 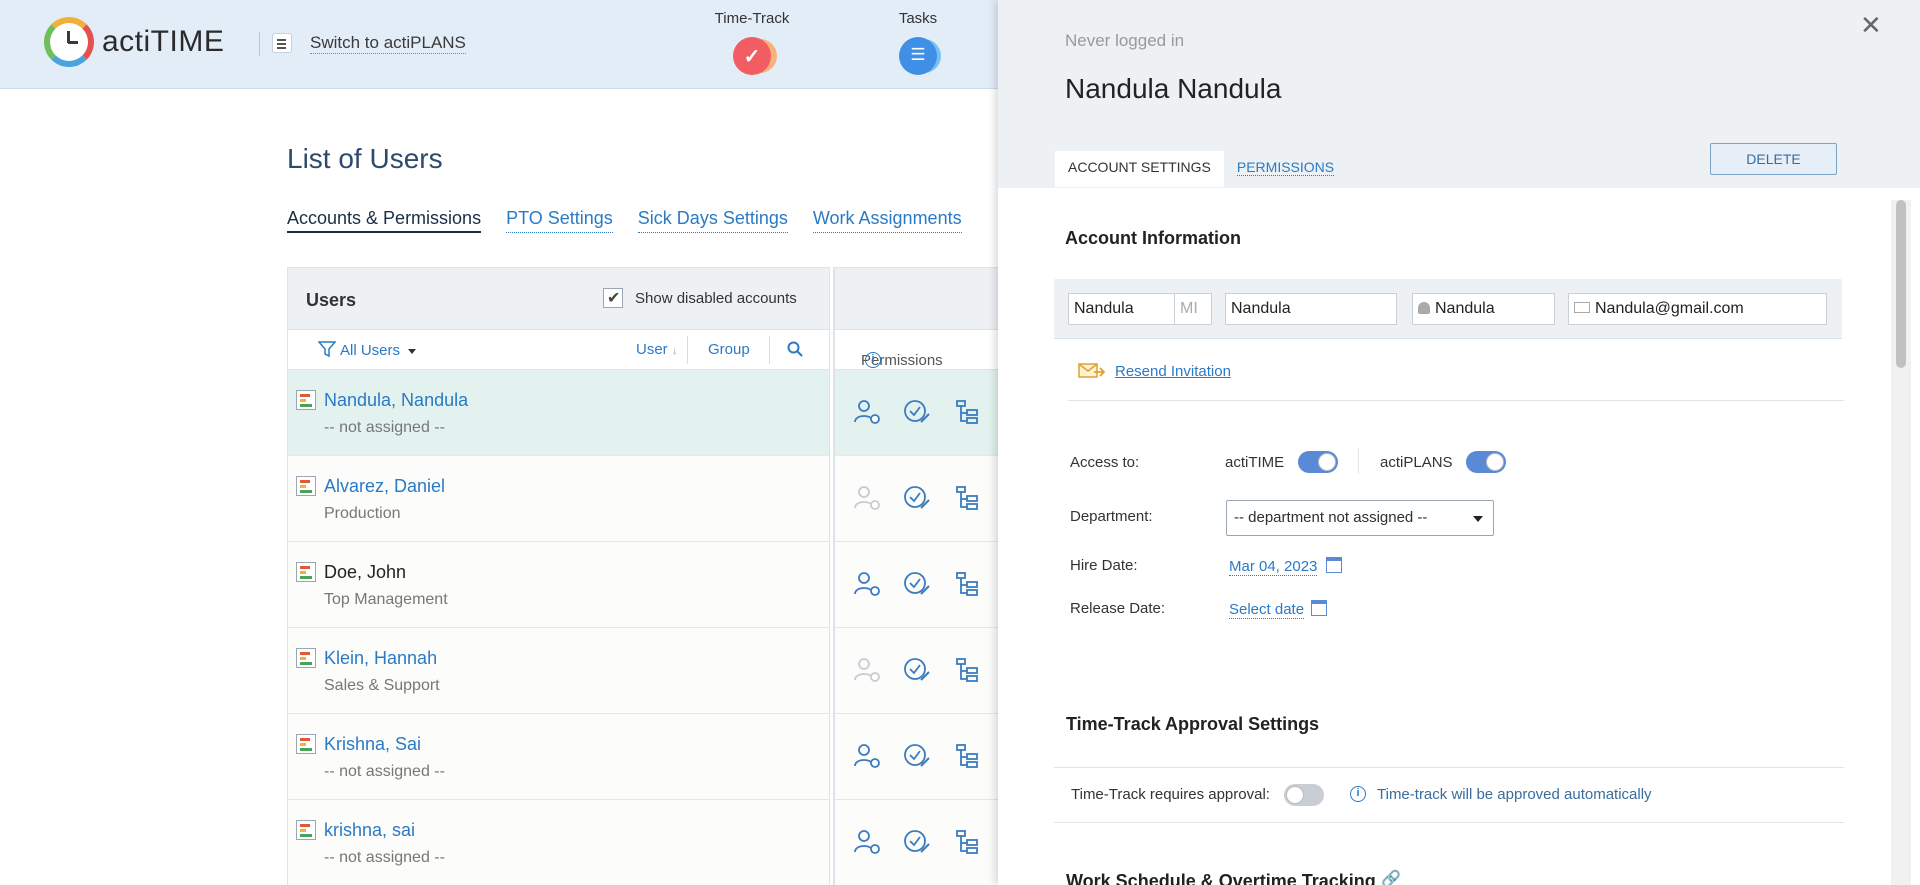 What do you see at coordinates (380, 658) in the screenshot?
I see `user-name-link: Klein, Hannah` at bounding box center [380, 658].